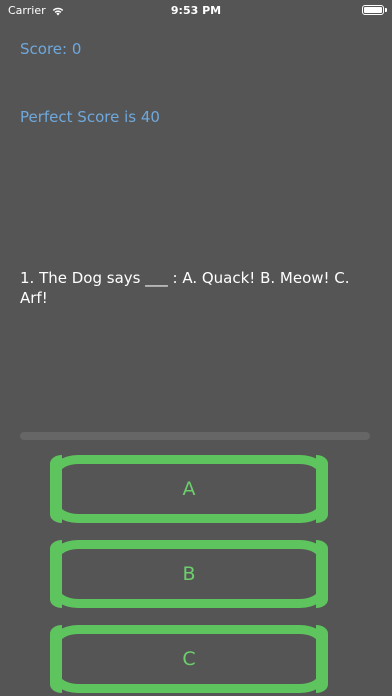 This screenshot has width=392, height=696. What do you see at coordinates (386, 10) in the screenshot?
I see `battery-tip` at bounding box center [386, 10].